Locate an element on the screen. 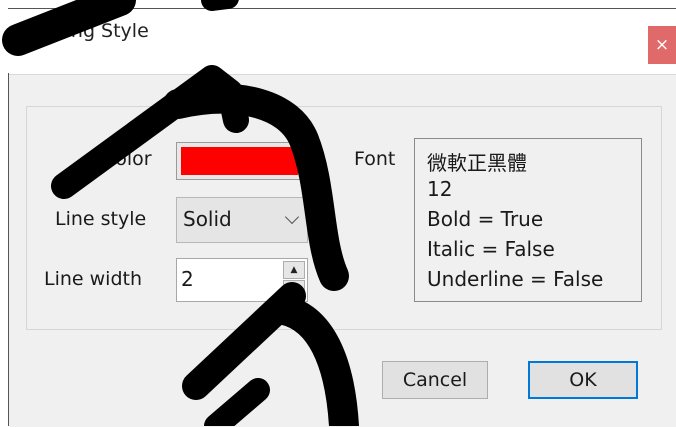 The width and height of the screenshot is (676, 427). font-name: 微軟正黑體 is located at coordinates (477, 163).